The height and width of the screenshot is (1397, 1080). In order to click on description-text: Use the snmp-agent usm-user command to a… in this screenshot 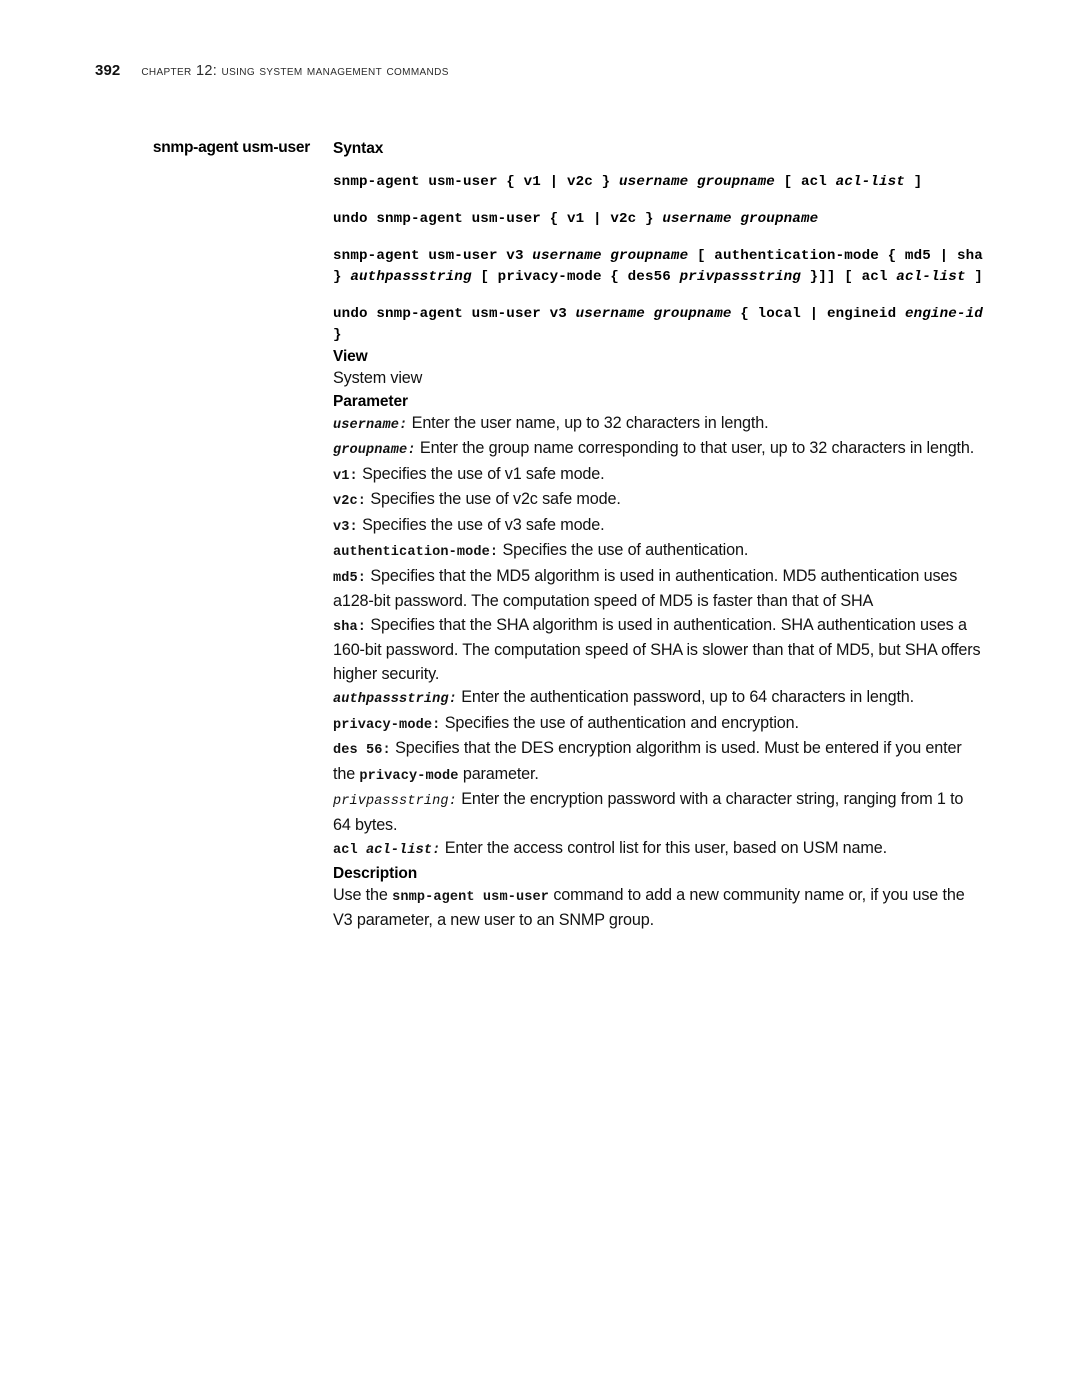, I will do `click(649, 907)`.